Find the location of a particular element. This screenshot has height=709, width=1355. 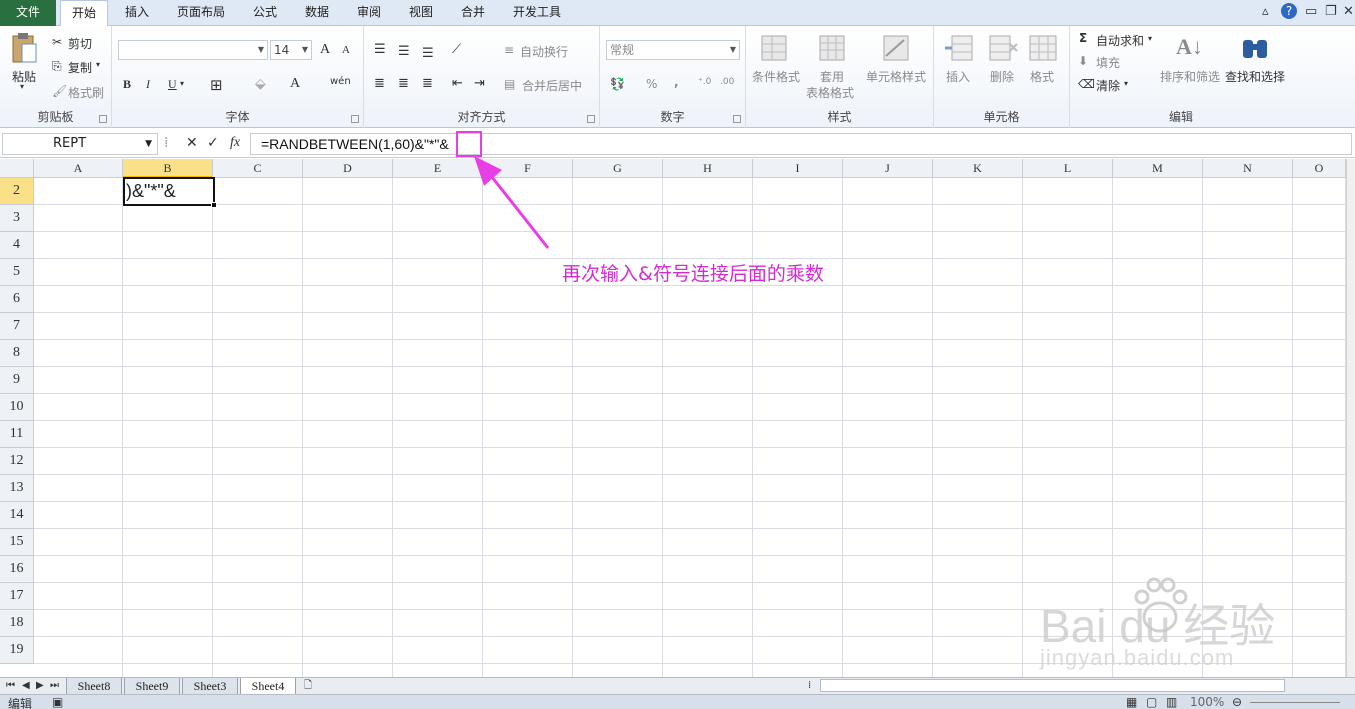

format-as-table-icon is located at coordinates (832, 48).